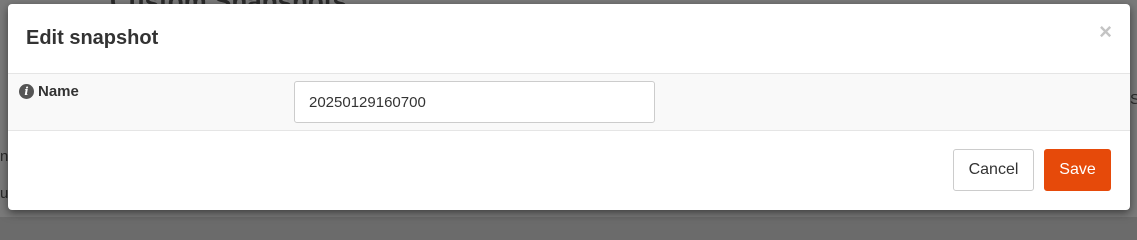 The width and height of the screenshot is (1137, 240). Describe the element at coordinates (1133, 99) in the screenshot. I see `background-text-fragment: S` at that location.